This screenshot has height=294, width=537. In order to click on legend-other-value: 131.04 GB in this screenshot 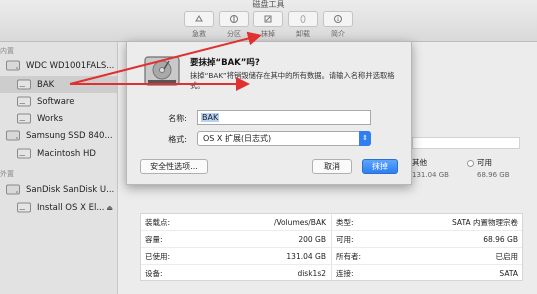, I will do `click(430, 175)`.